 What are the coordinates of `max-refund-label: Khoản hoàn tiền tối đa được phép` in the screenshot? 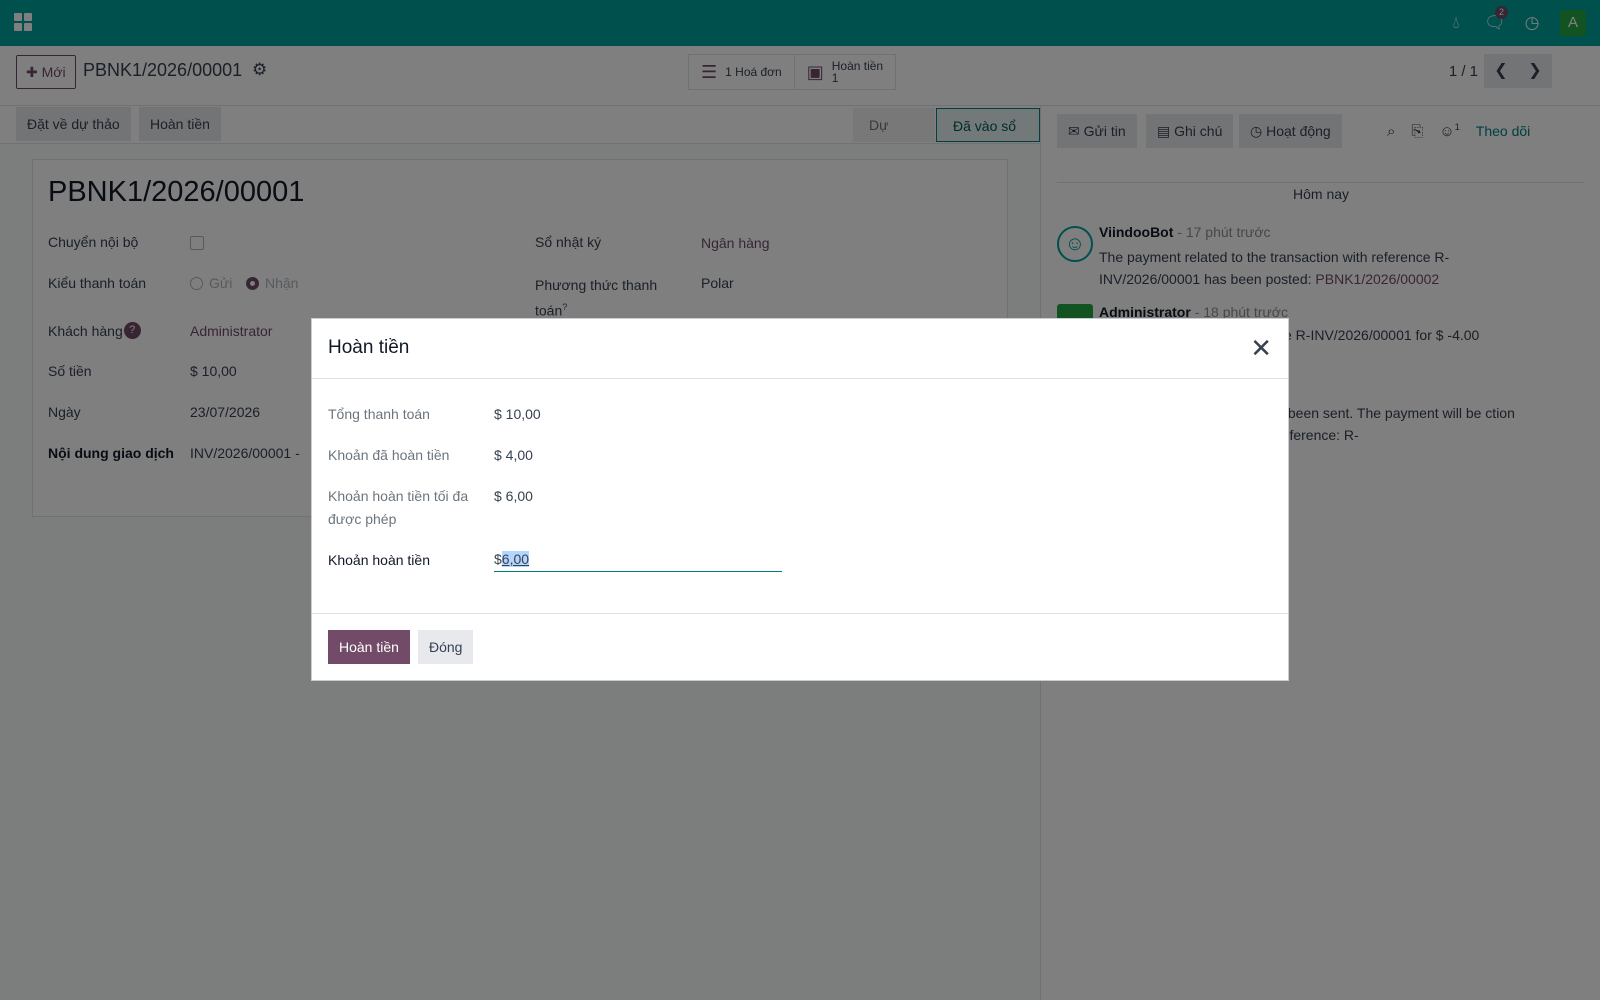 It's located at (398, 507).